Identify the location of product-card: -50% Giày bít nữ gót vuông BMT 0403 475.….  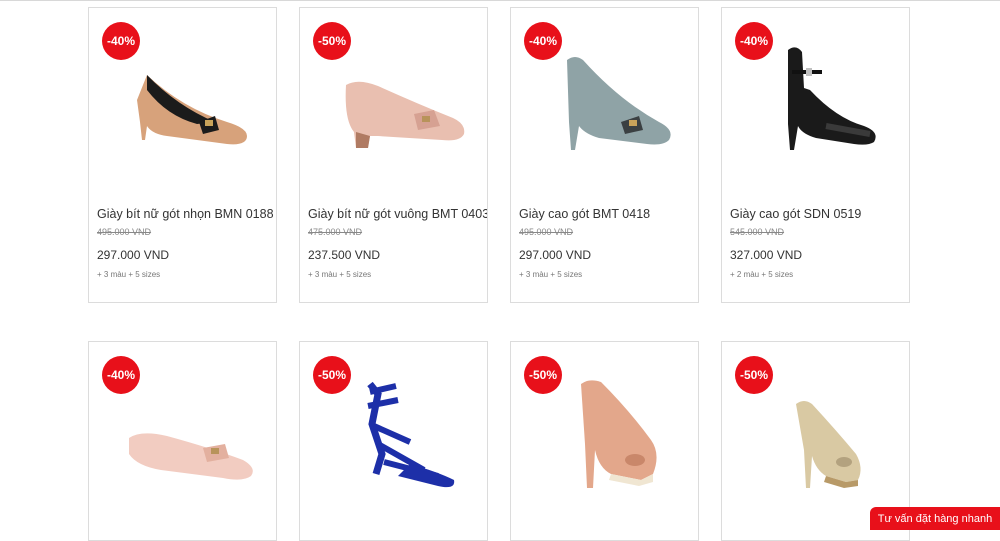
(393, 155).